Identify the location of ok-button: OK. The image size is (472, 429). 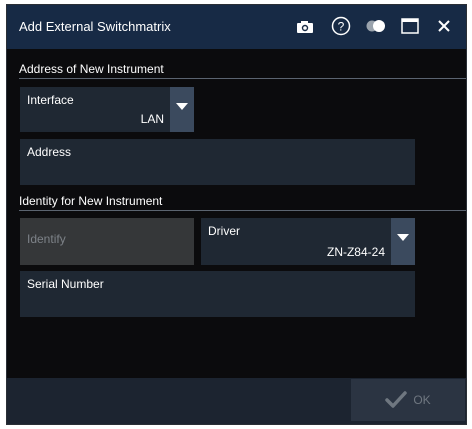
(408, 400).